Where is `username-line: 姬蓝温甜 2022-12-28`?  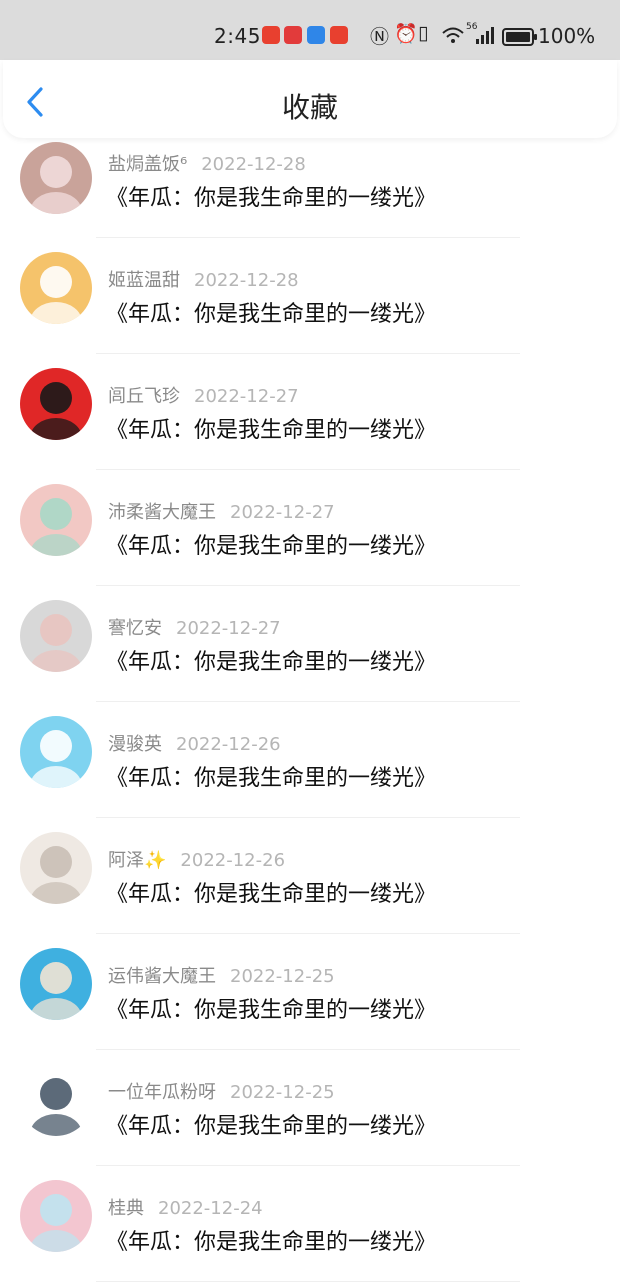
username-line: 姬蓝温甜 2022-12-28 is located at coordinates (203, 279).